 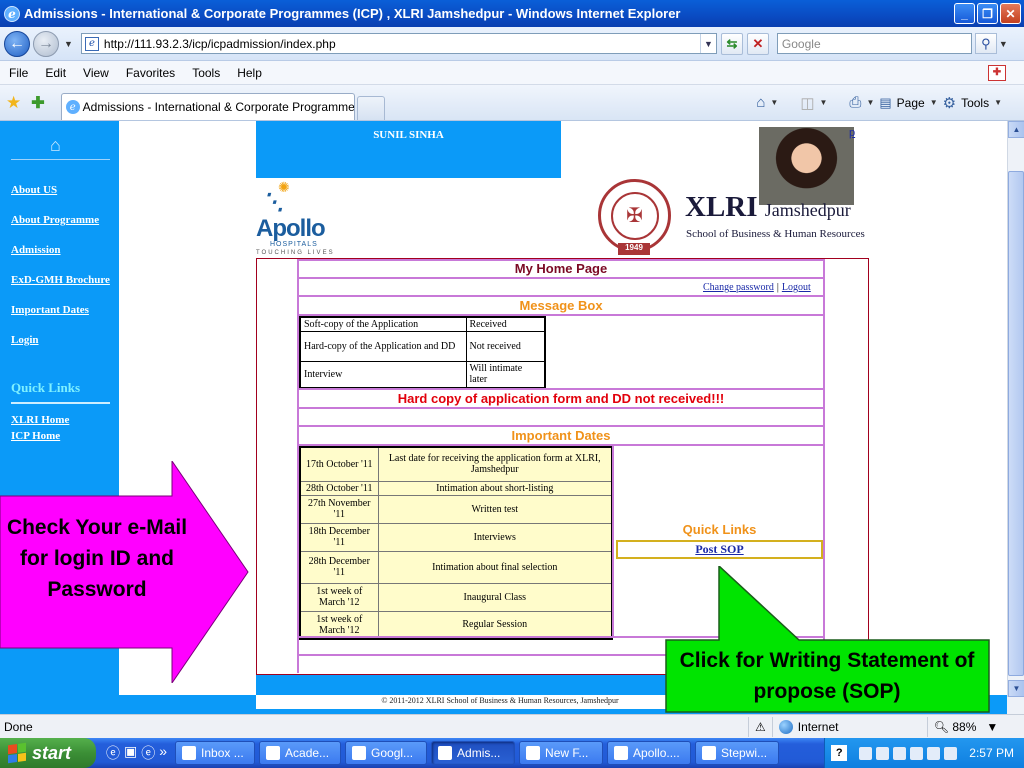 I want to click on clock: 2:57 PM, so click(x=991, y=753).